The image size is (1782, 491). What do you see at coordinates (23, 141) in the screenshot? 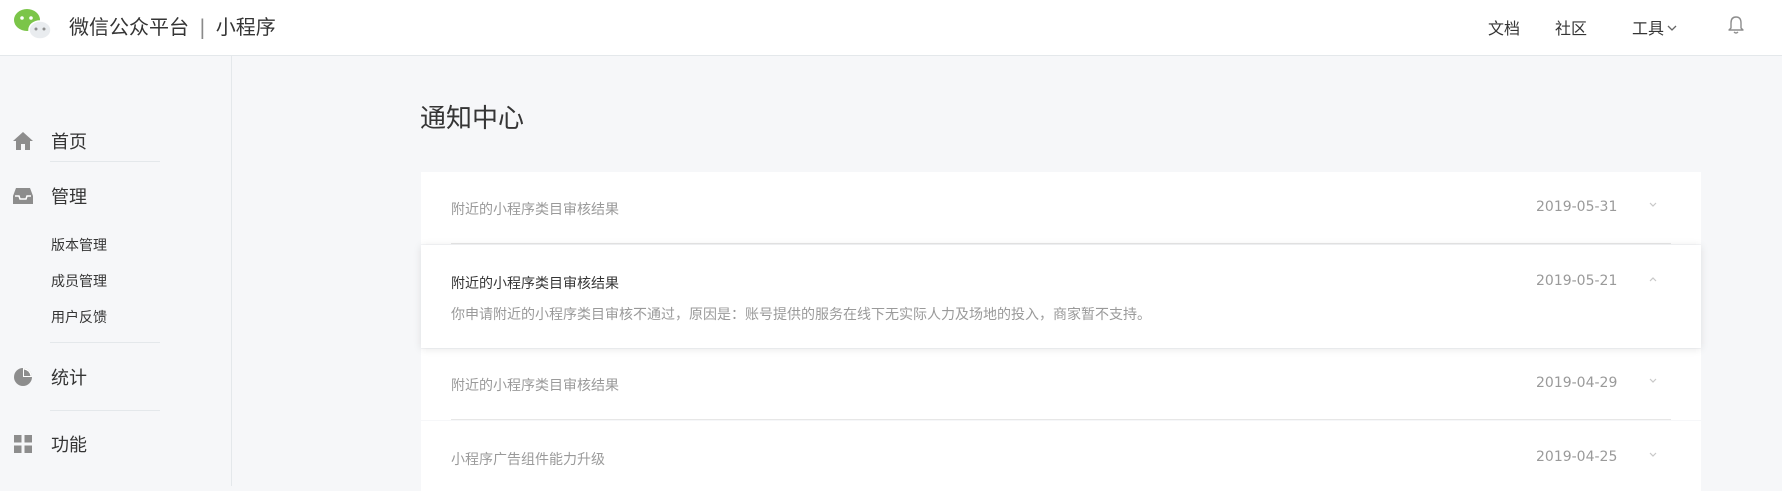
I see `home-icon` at bounding box center [23, 141].